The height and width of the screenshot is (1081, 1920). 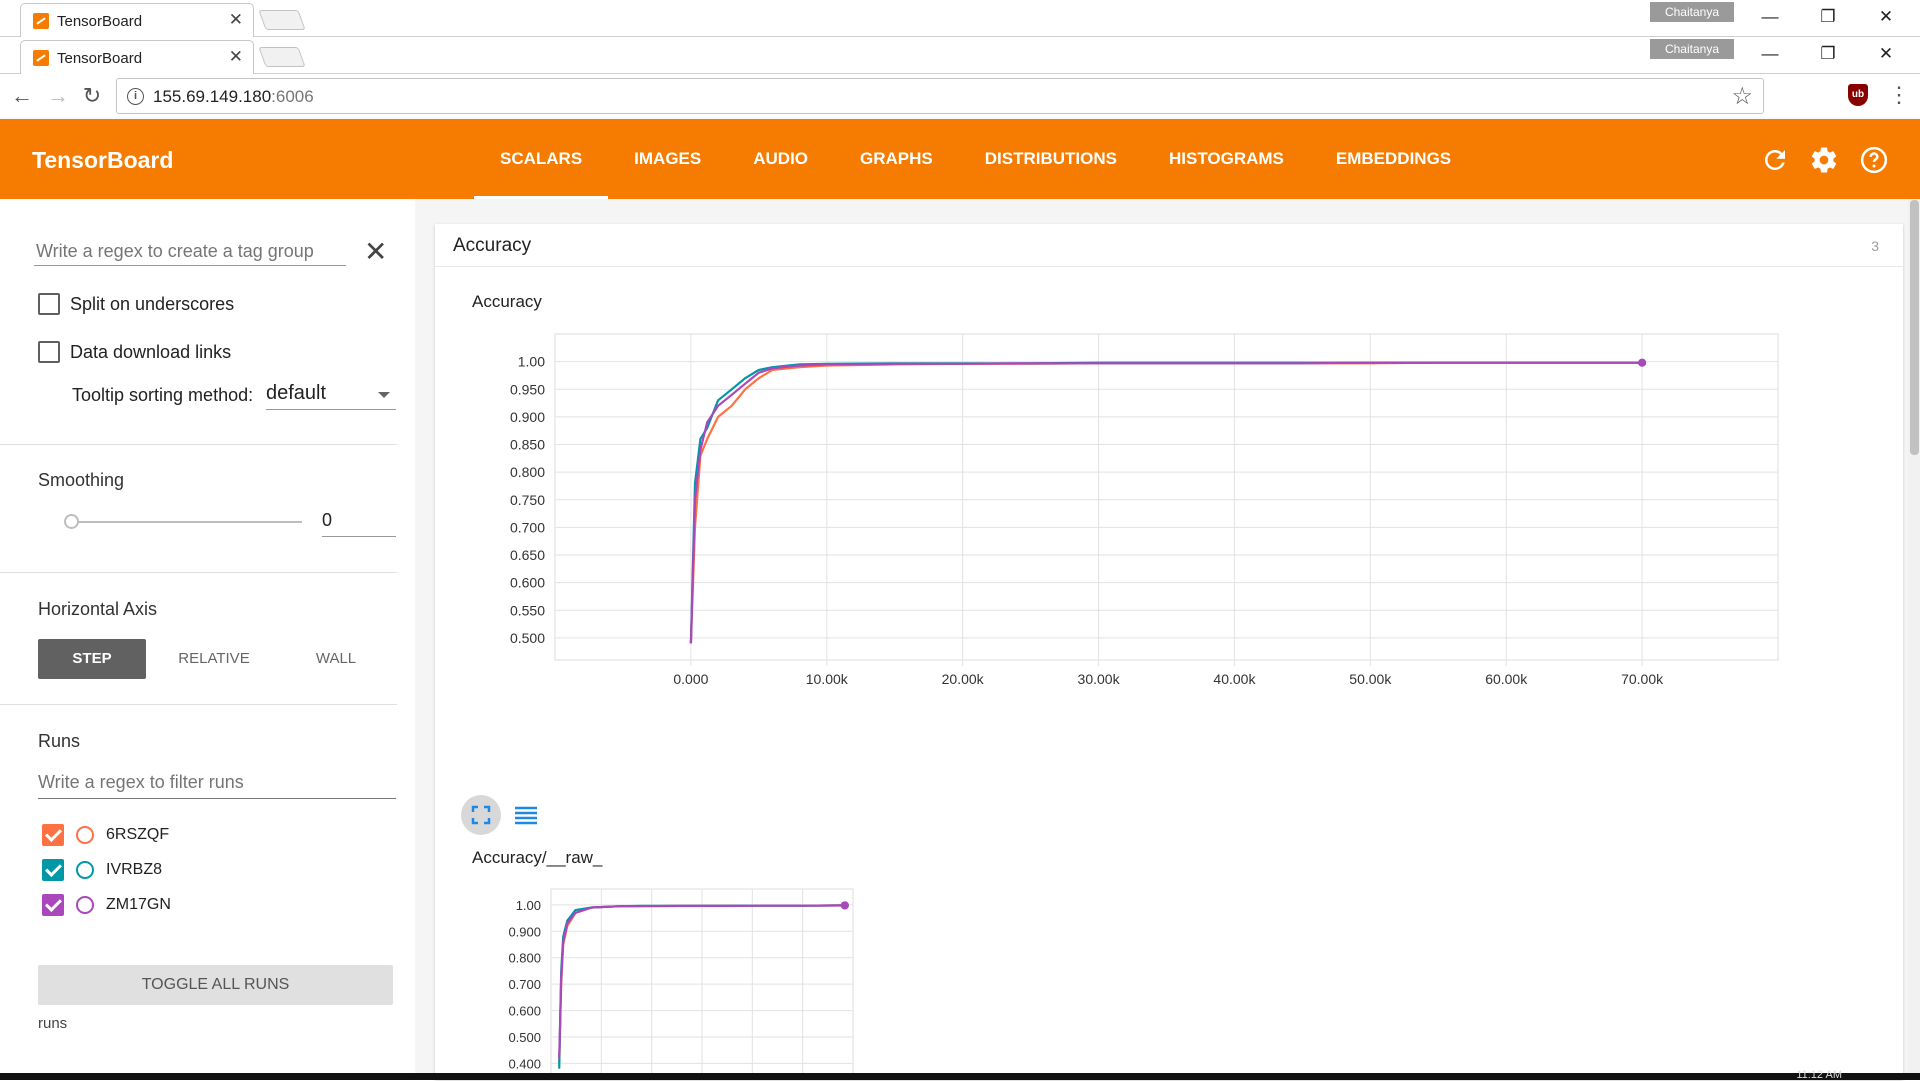 I want to click on url-text: 155.69.149.180:6006, so click(x=233, y=97).